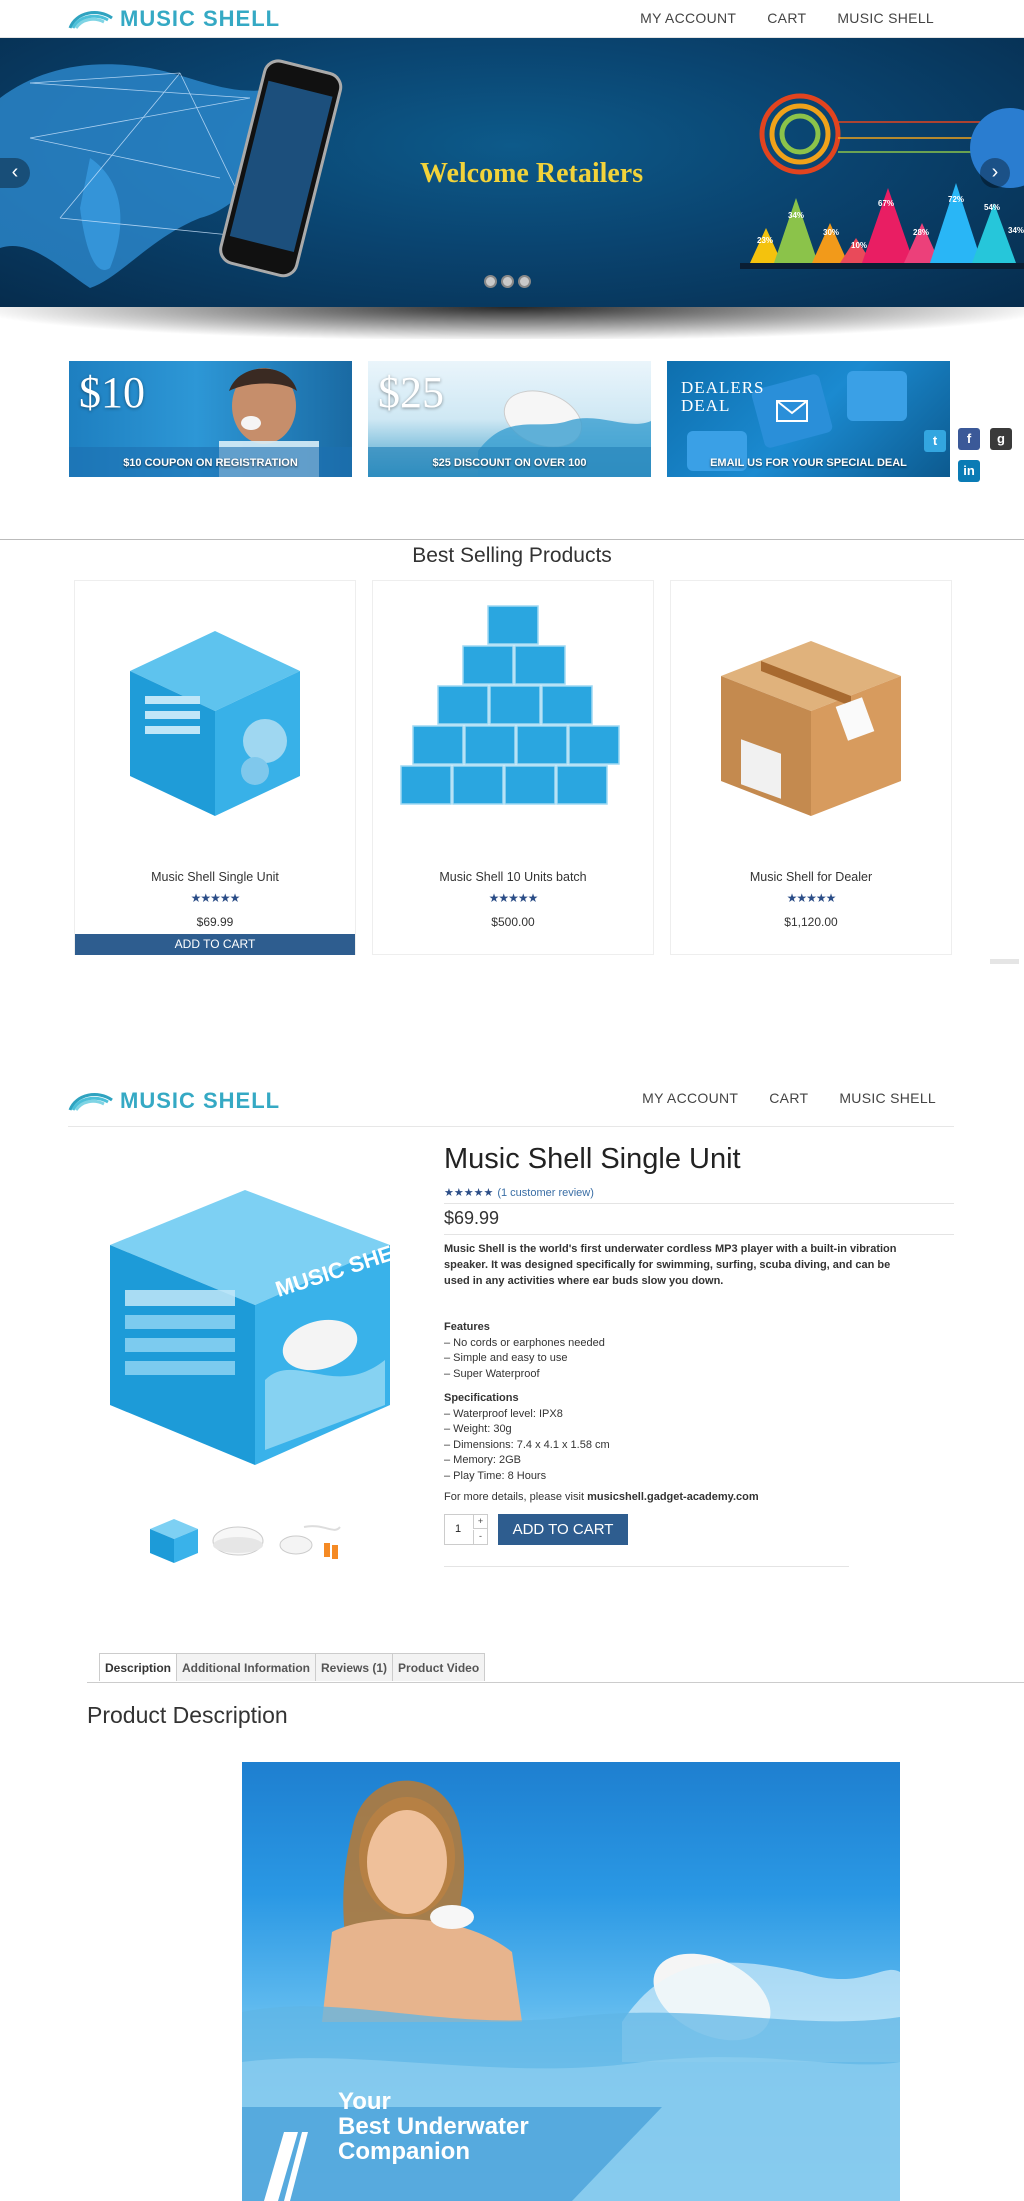 The image size is (1024, 2201). What do you see at coordinates (238, 1540) in the screenshot?
I see `thumbnail-device` at bounding box center [238, 1540].